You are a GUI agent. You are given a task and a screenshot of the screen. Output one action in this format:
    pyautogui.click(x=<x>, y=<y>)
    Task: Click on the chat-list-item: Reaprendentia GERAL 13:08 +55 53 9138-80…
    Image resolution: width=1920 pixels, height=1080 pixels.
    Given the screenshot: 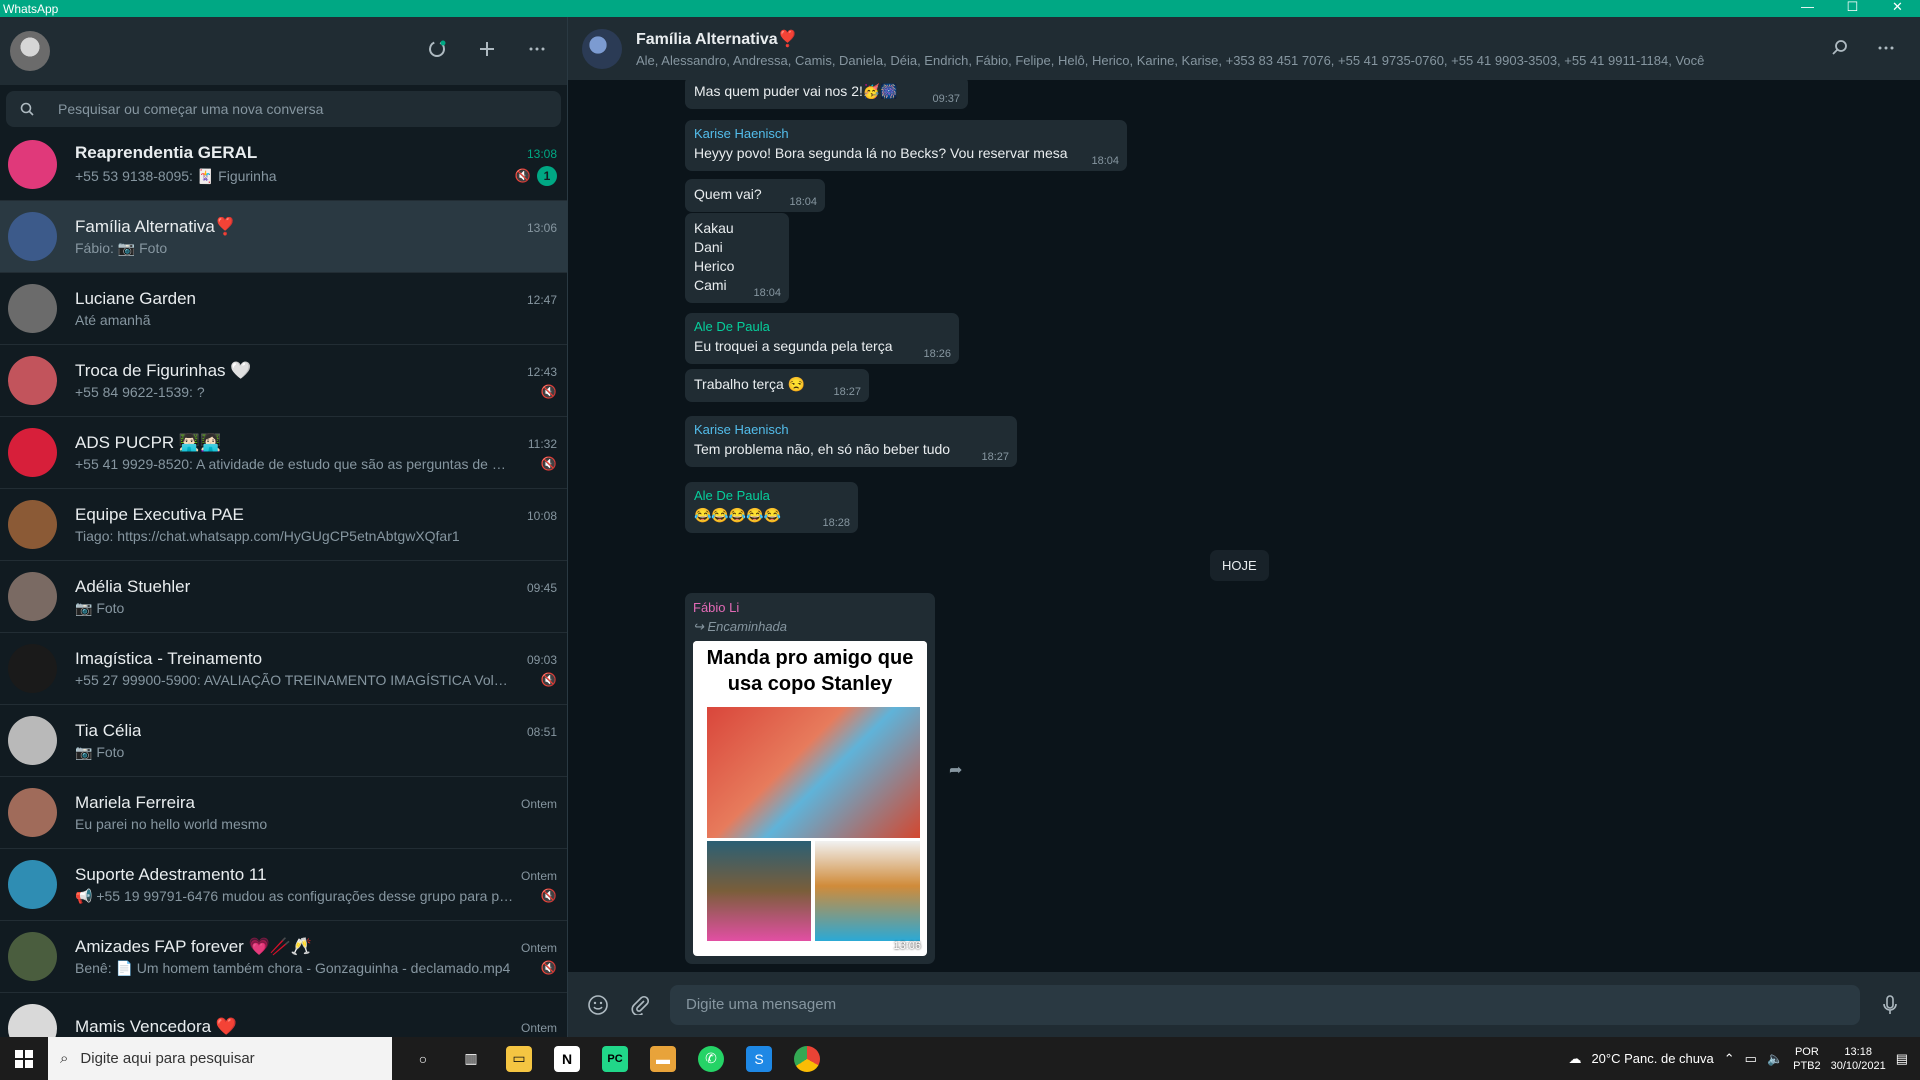 What is the action you would take?
    pyautogui.click(x=283, y=165)
    